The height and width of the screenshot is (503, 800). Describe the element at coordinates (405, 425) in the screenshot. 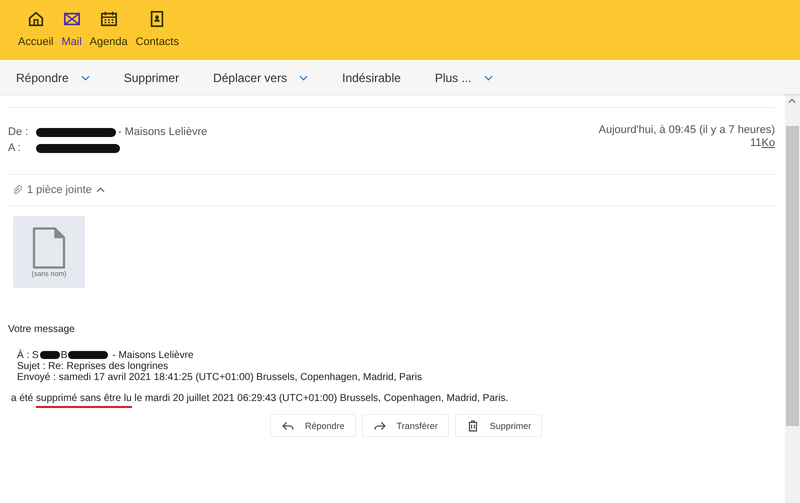

I see `action-button: Transférer` at that location.